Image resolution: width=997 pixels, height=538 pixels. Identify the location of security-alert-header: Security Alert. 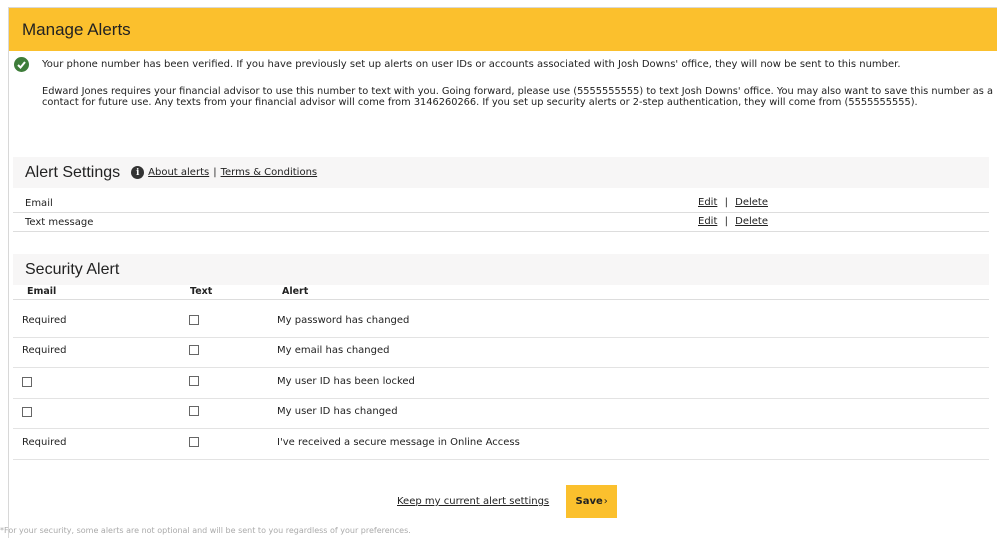
(501, 269).